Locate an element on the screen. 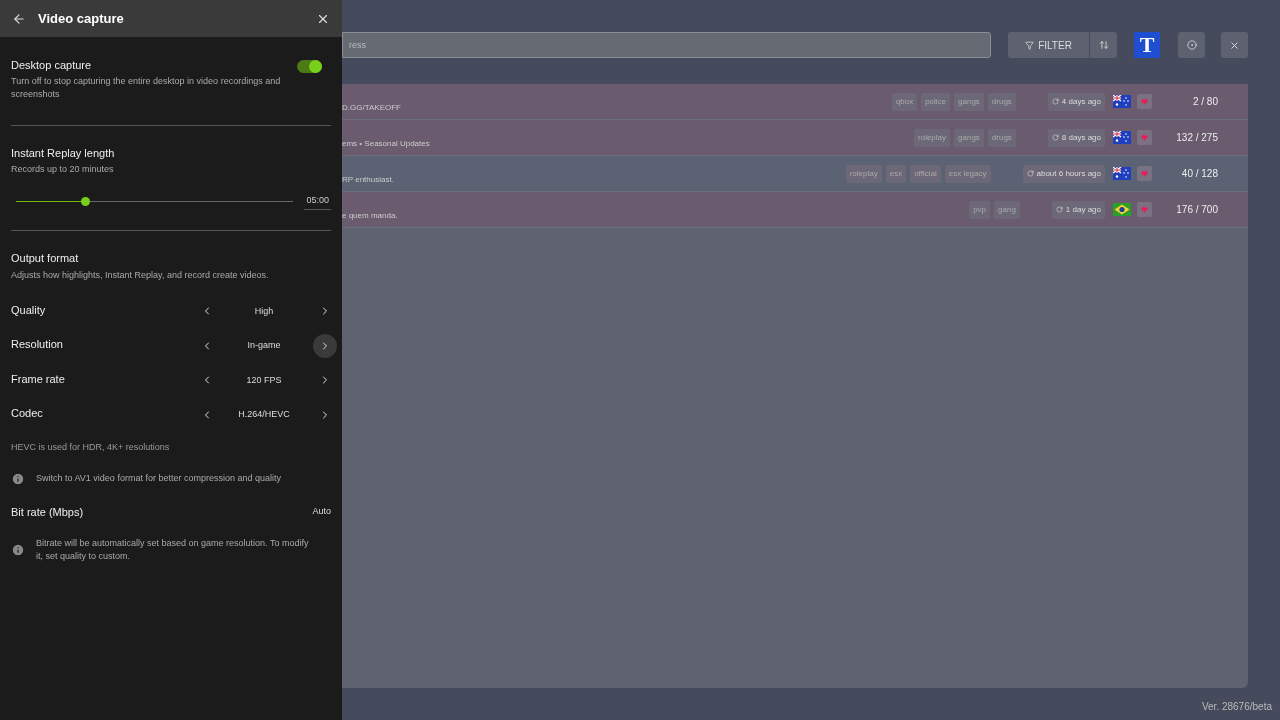  filter-icon is located at coordinates (1030, 45).